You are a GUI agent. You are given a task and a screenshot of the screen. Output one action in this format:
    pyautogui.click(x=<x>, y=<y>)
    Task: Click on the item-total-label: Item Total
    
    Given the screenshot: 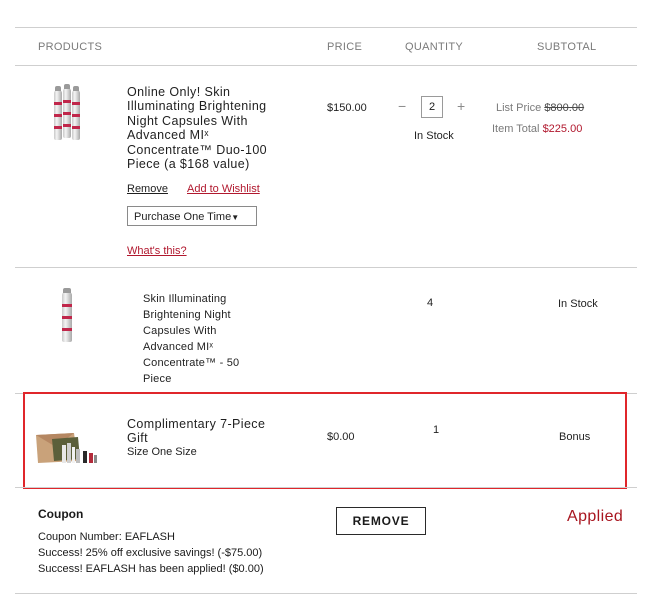 What is the action you would take?
    pyautogui.click(x=516, y=129)
    